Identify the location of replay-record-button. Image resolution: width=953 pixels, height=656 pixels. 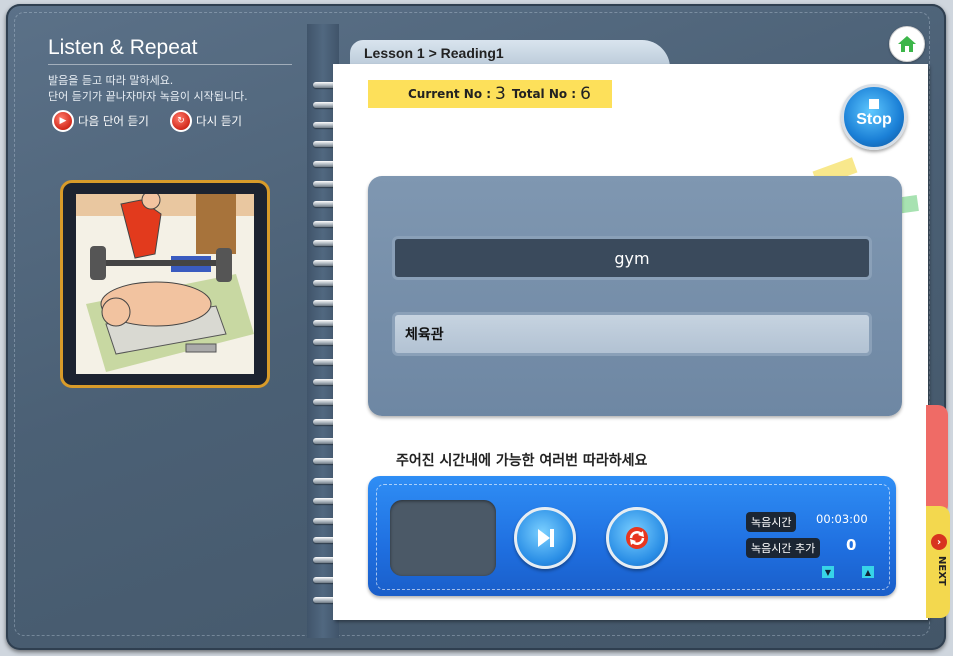
(637, 538).